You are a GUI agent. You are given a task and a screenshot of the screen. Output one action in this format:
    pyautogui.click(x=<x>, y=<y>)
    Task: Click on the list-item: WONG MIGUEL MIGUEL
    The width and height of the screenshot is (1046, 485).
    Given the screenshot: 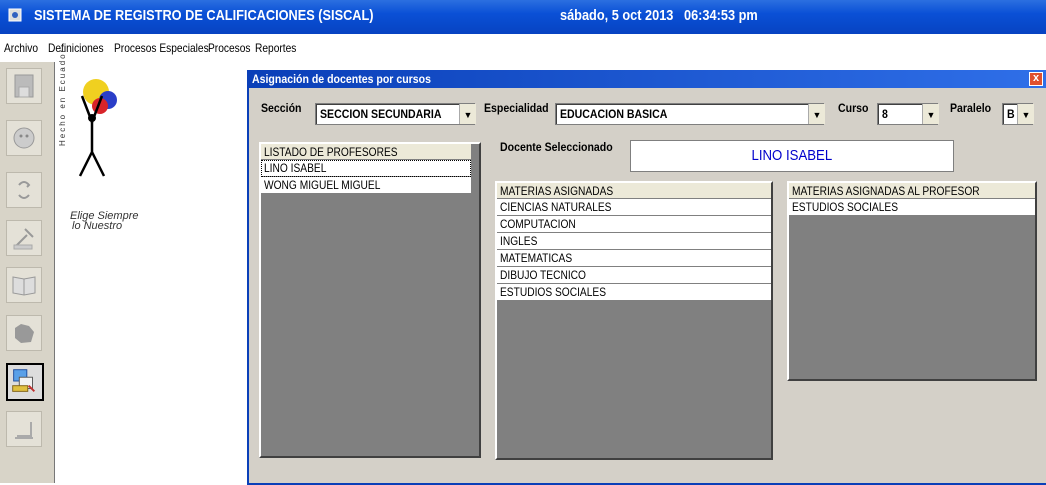 What is the action you would take?
    pyautogui.click(x=366, y=185)
    